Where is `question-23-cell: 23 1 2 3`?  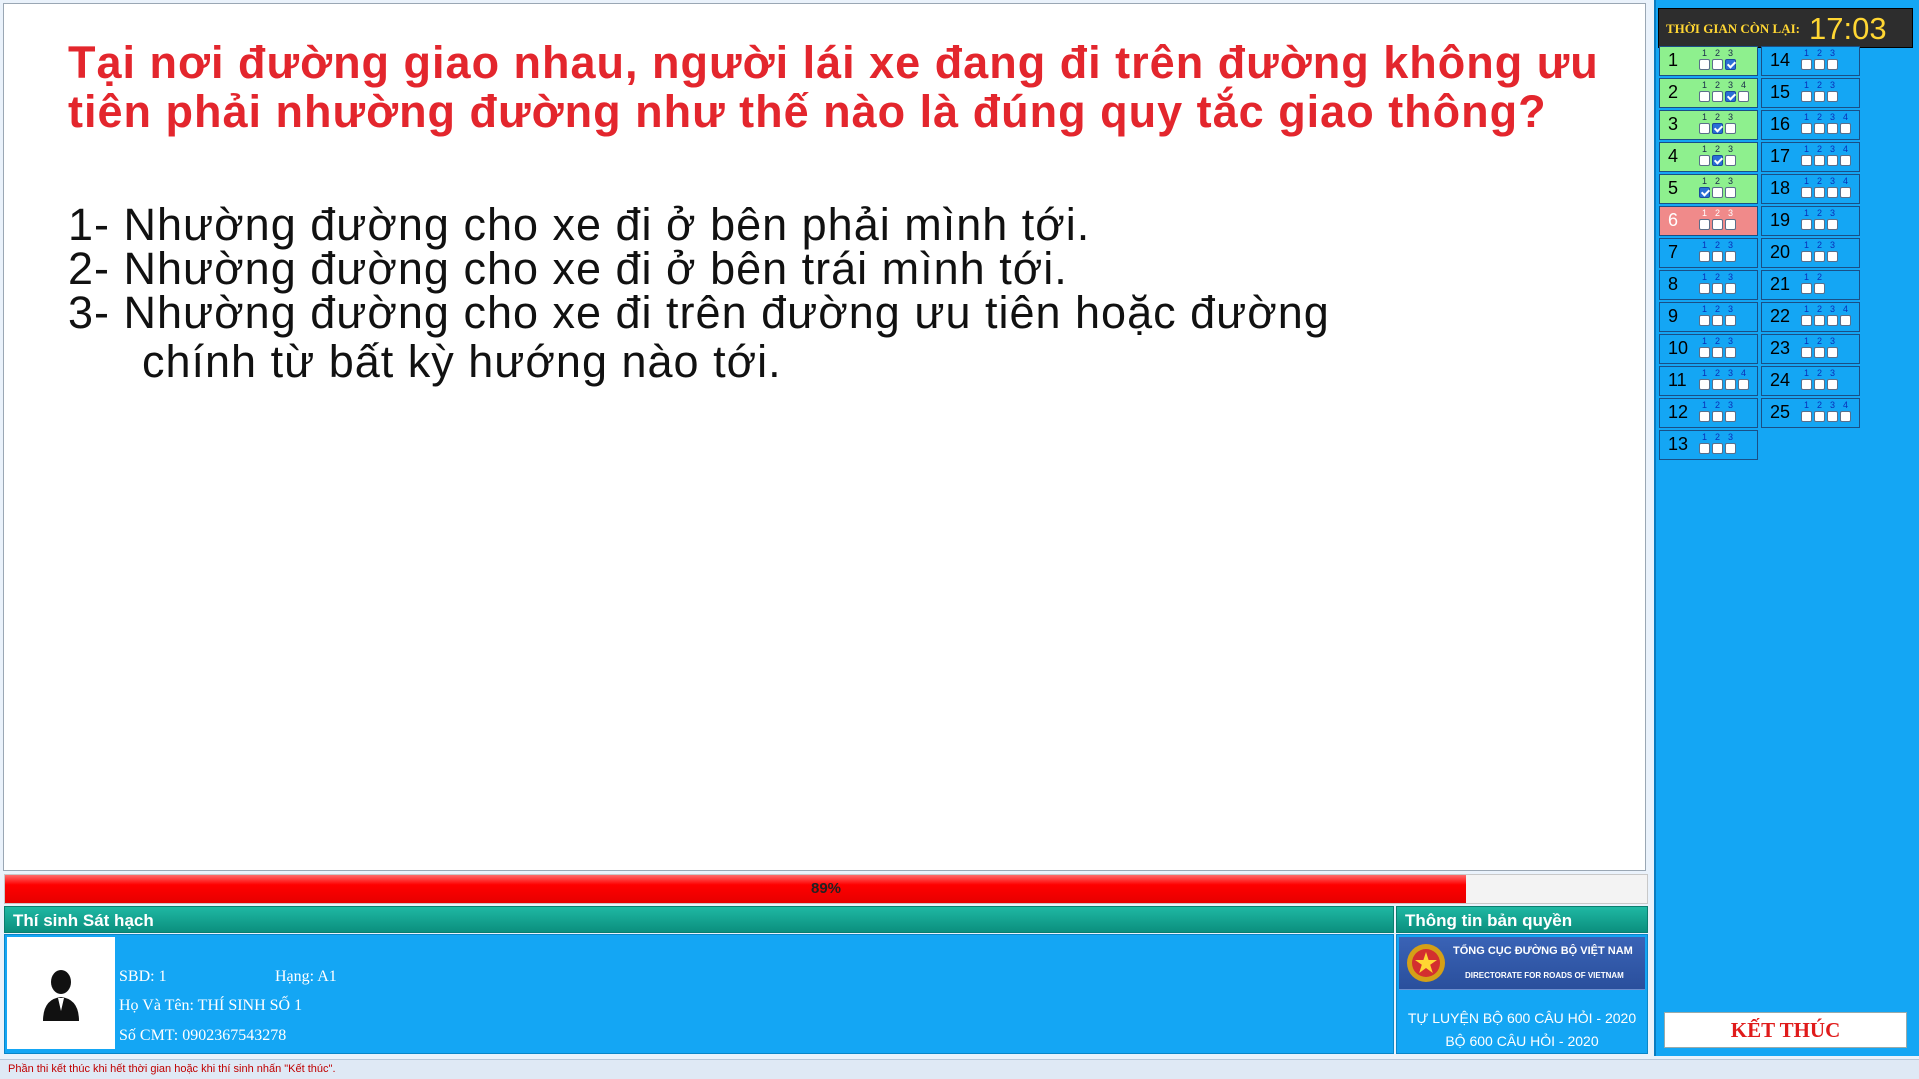
question-23-cell: 23 1 2 3 is located at coordinates (1810, 349).